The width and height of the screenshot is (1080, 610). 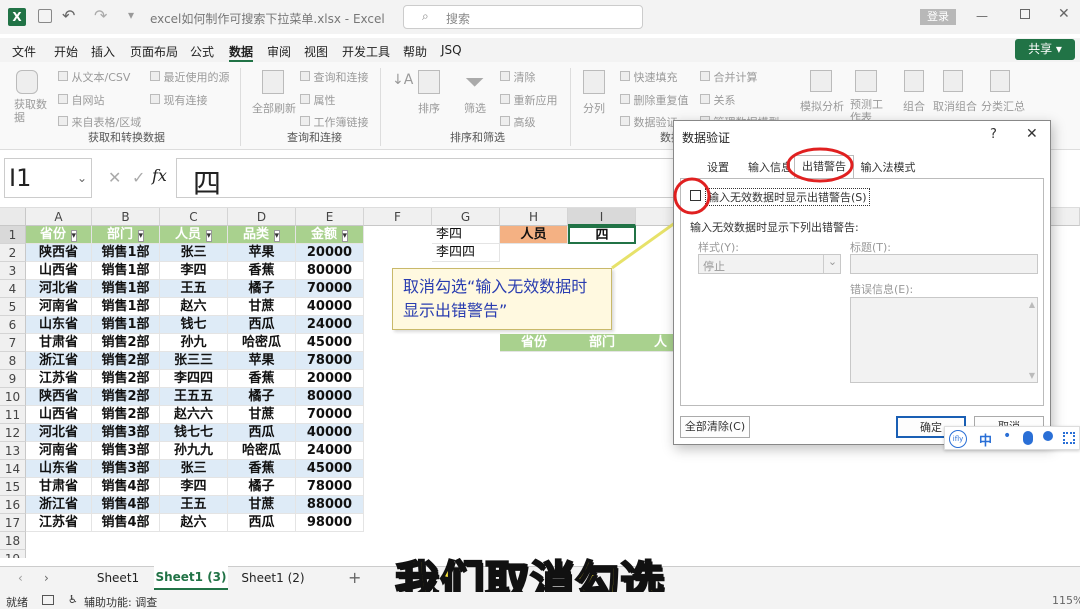 I want to click on red-circle-checkbox, so click(x=692, y=196).